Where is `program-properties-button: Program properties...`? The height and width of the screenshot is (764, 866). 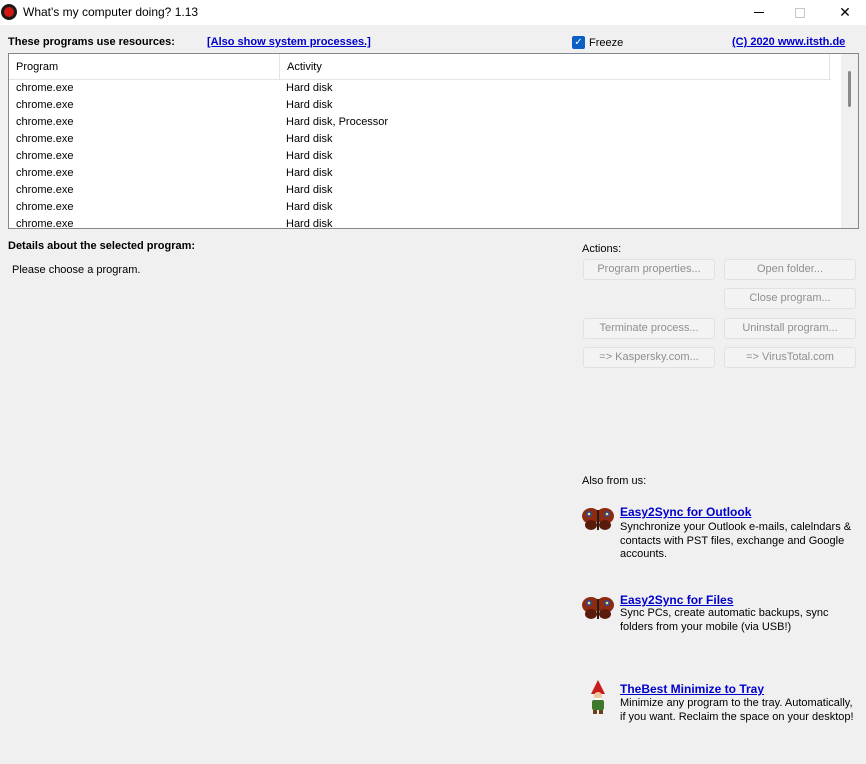
program-properties-button: Program properties... is located at coordinates (649, 269).